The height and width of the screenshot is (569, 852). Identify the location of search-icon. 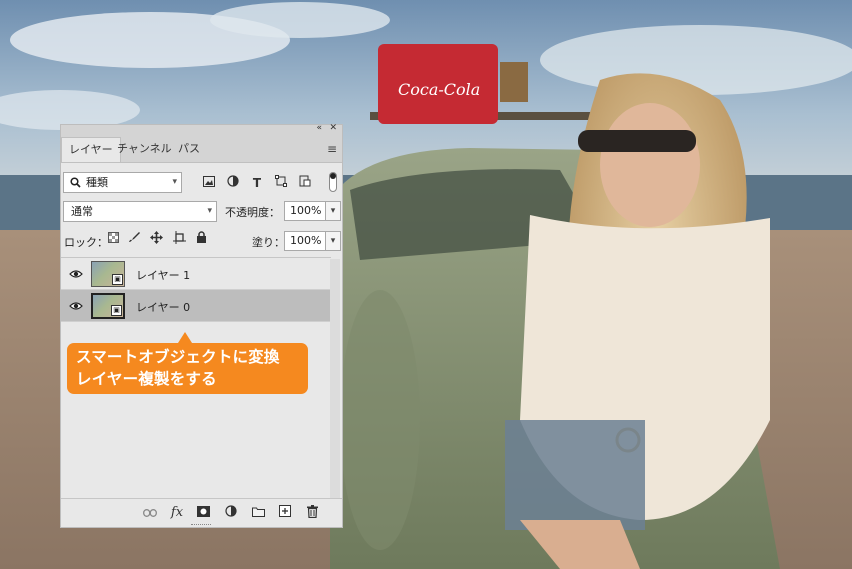
(75, 182).